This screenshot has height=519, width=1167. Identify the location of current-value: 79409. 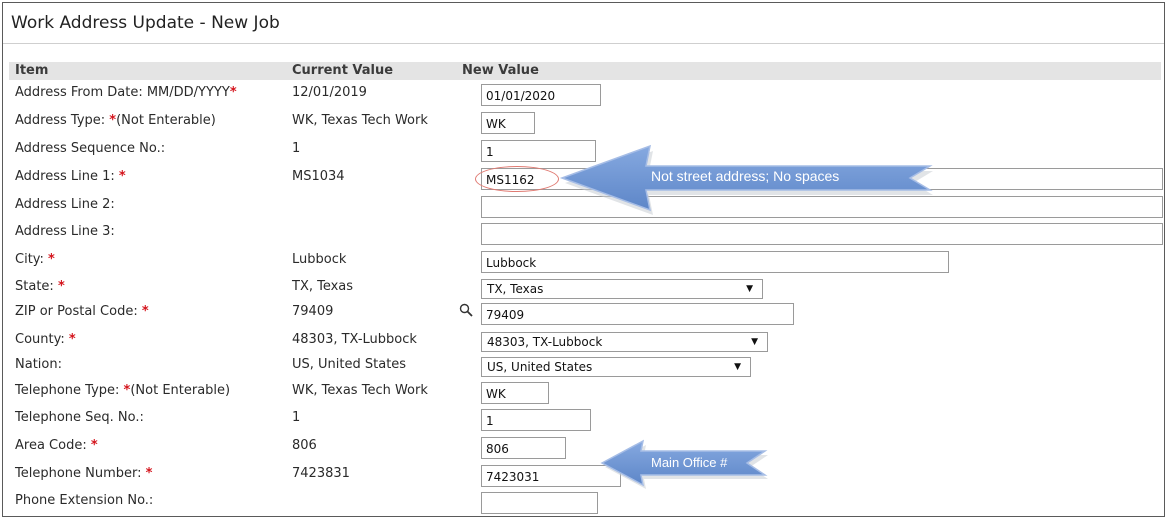
(313, 311).